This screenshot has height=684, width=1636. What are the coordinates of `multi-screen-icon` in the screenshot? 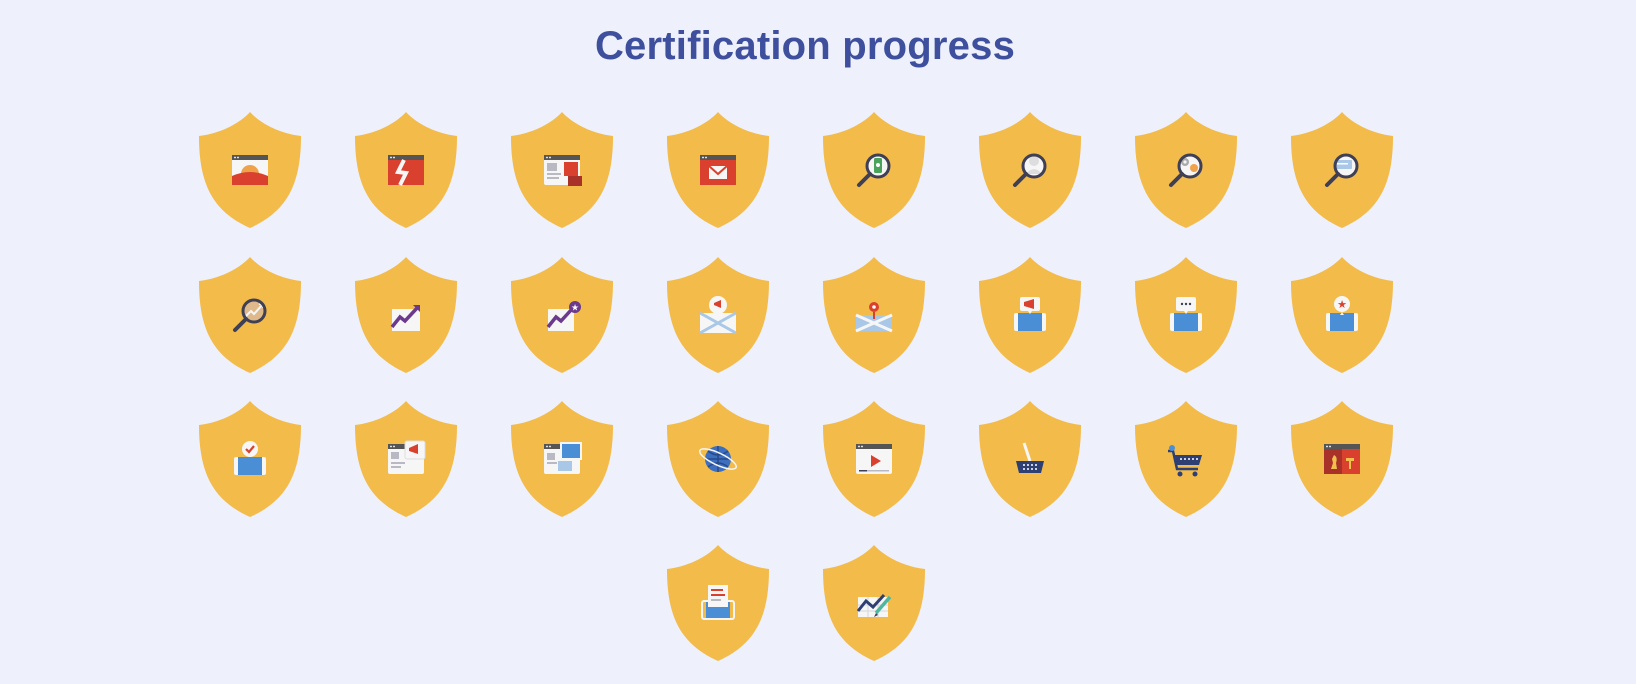 It's located at (562, 459).